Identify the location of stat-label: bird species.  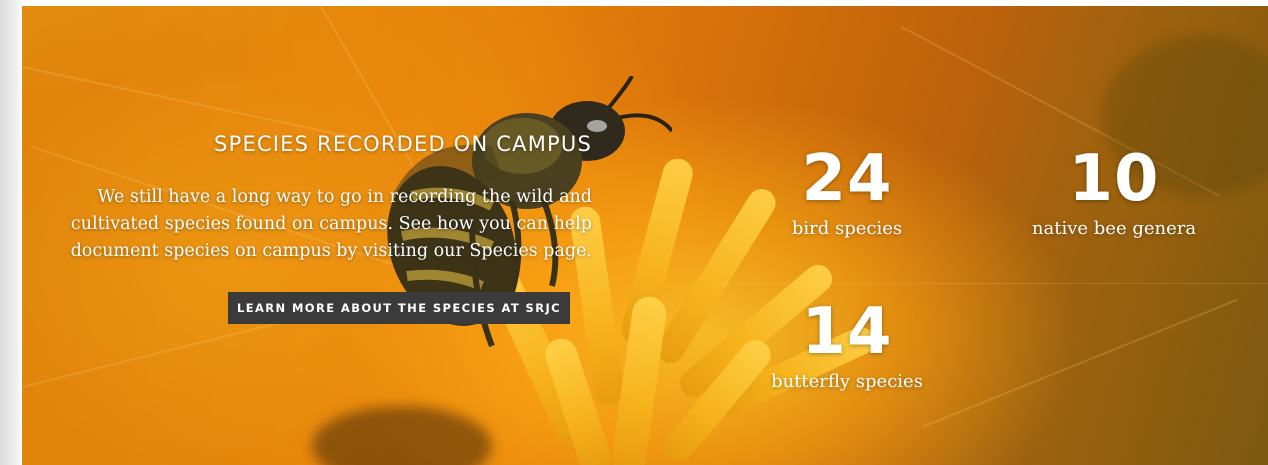
(847, 228).